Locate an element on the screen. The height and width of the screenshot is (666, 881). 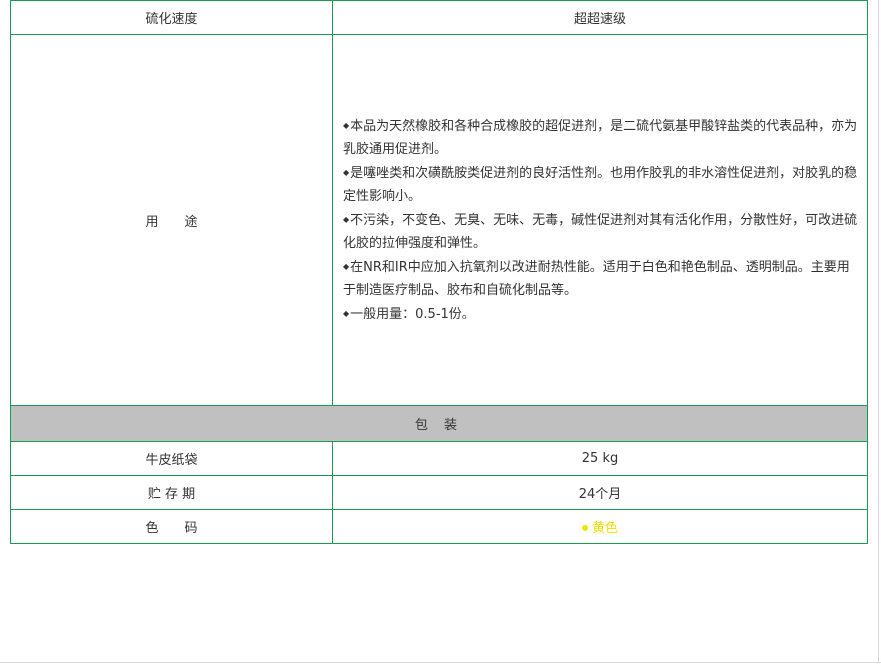
color-code-cell: 黄色 is located at coordinates (600, 526).